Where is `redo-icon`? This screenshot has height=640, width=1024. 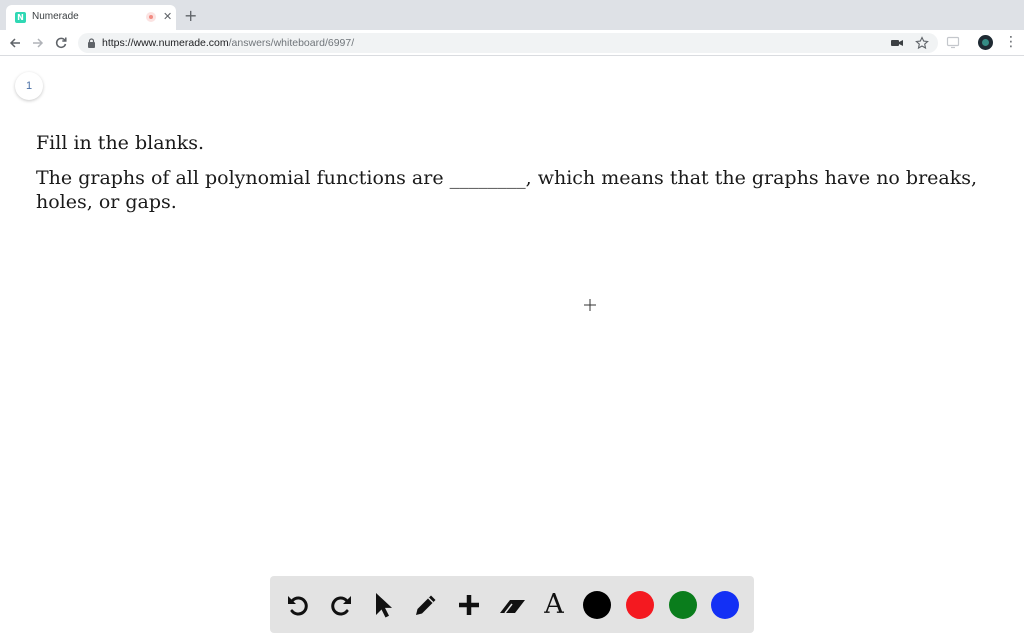 redo-icon is located at coordinates (341, 606).